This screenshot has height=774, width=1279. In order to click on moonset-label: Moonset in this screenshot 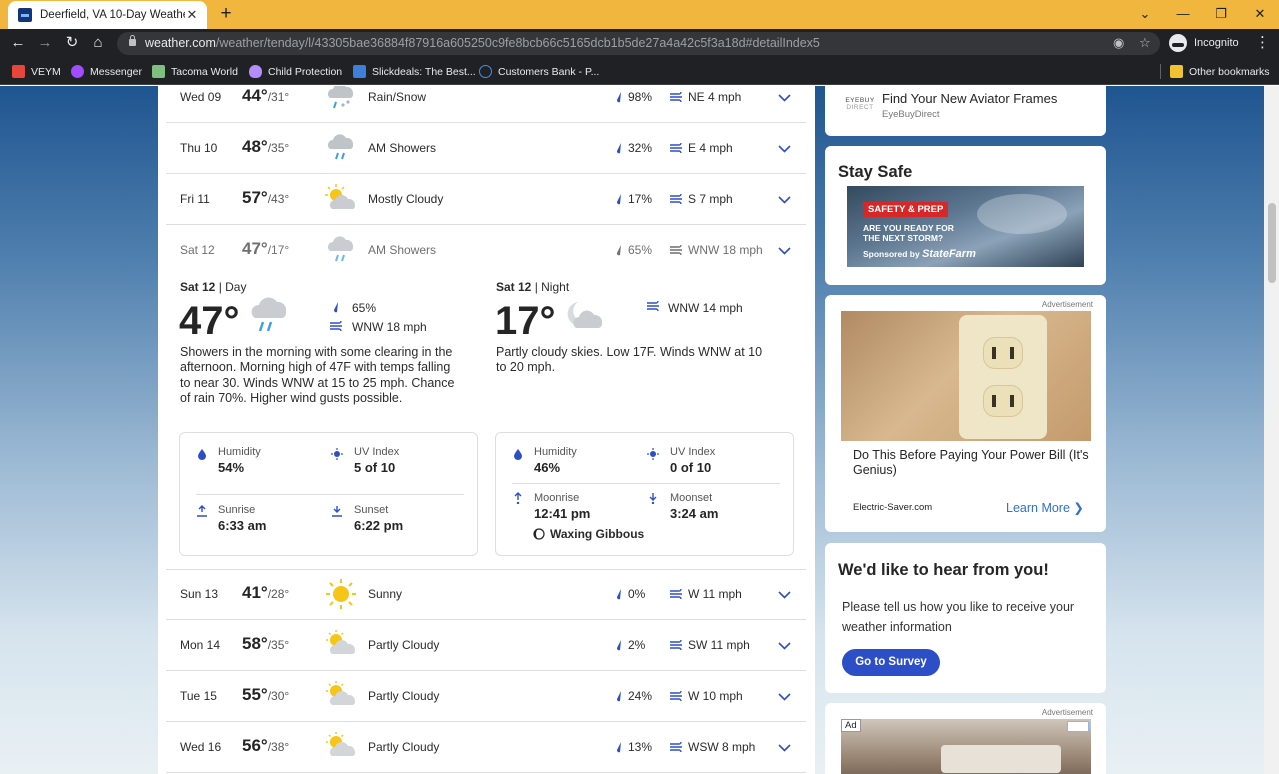, I will do `click(691, 498)`.